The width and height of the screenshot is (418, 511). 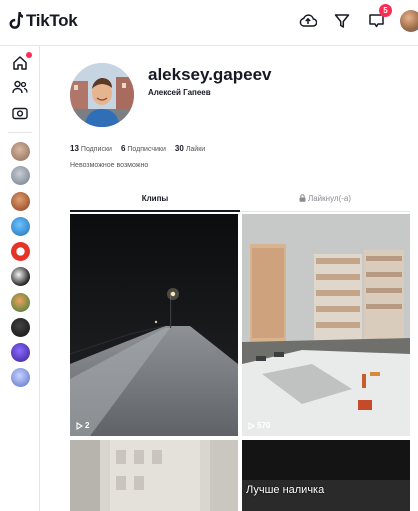 What do you see at coordinates (190, 148) in the screenshot?
I see `likes-stat: 30 Лайки` at bounding box center [190, 148].